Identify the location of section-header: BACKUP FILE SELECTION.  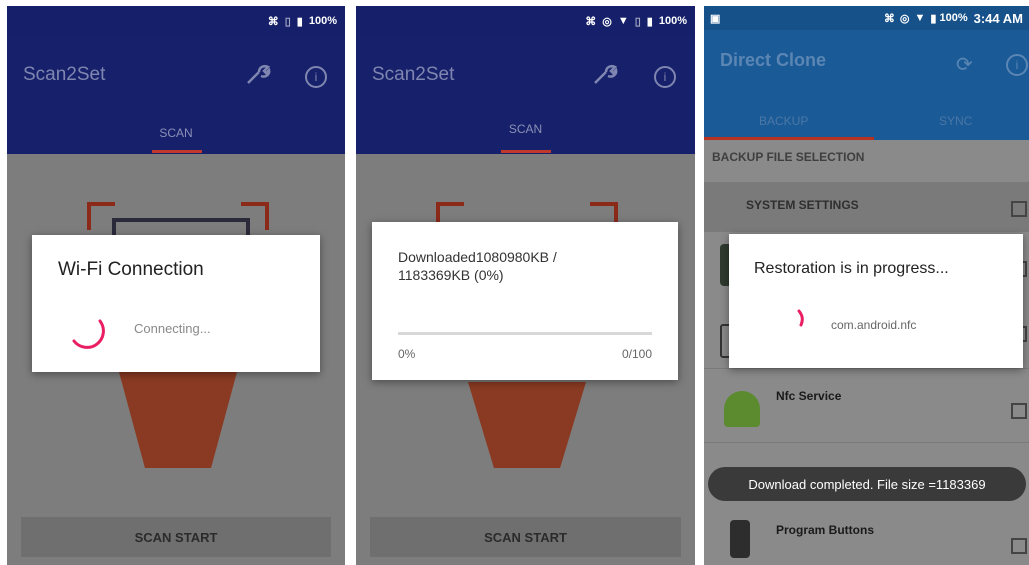
(788, 157).